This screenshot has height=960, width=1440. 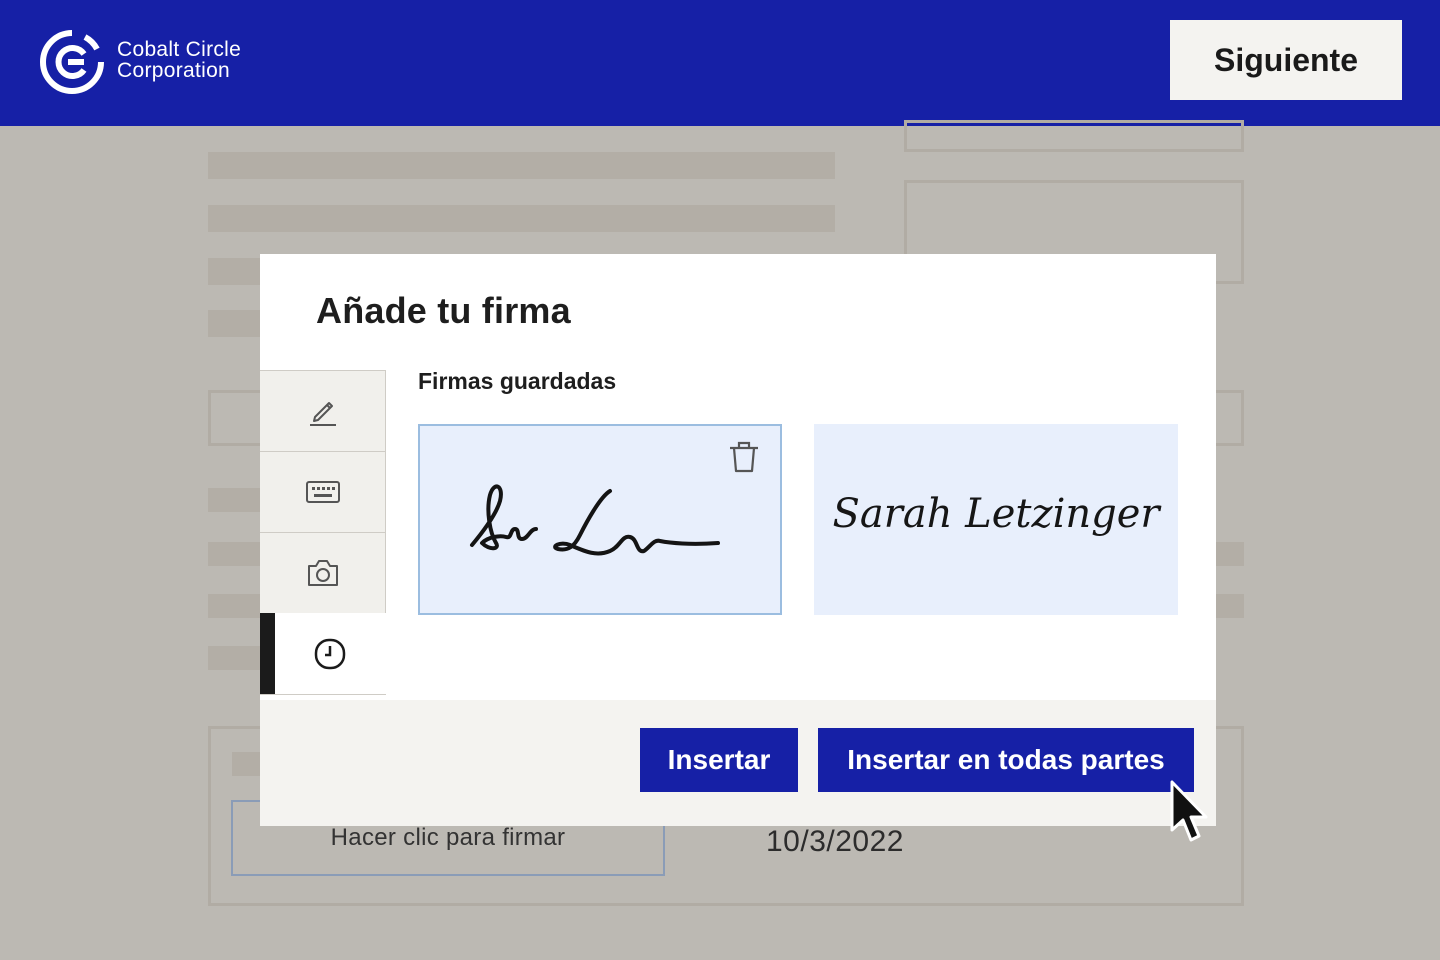 I want to click on document-date: 10/3/2022, so click(x=835, y=842).